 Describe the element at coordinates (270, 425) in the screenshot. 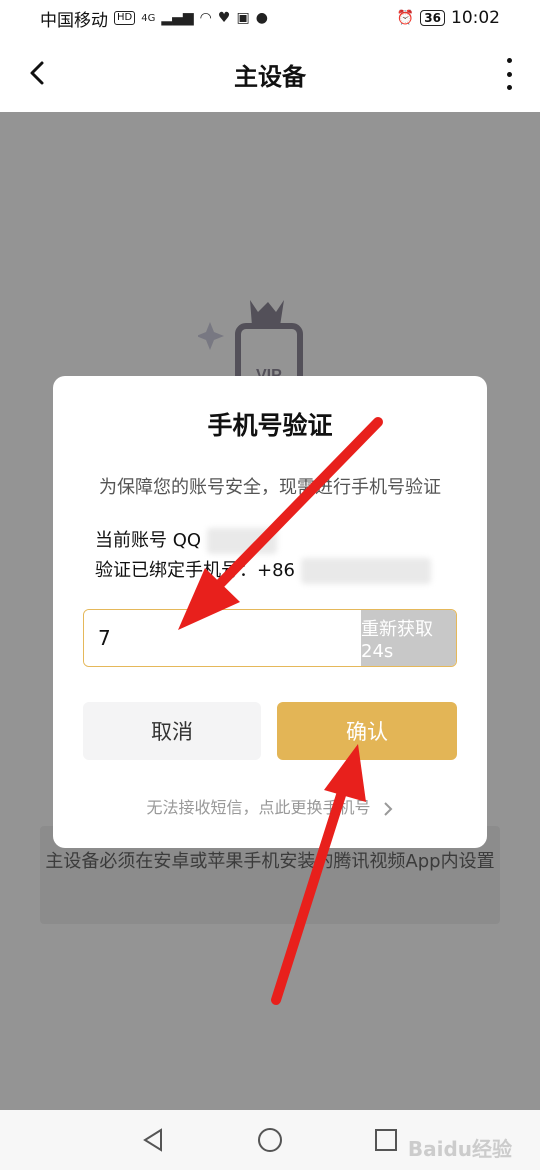

I see `dialog-title: 手机号验证` at that location.